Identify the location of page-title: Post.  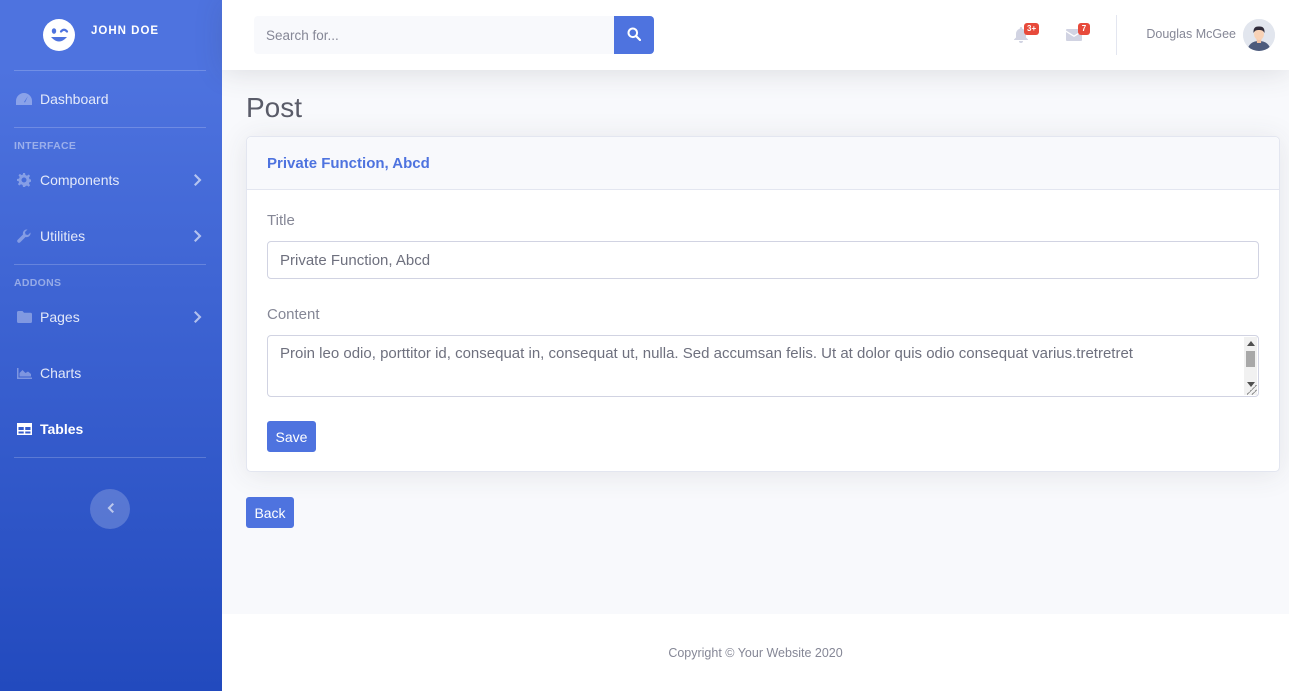
(274, 107).